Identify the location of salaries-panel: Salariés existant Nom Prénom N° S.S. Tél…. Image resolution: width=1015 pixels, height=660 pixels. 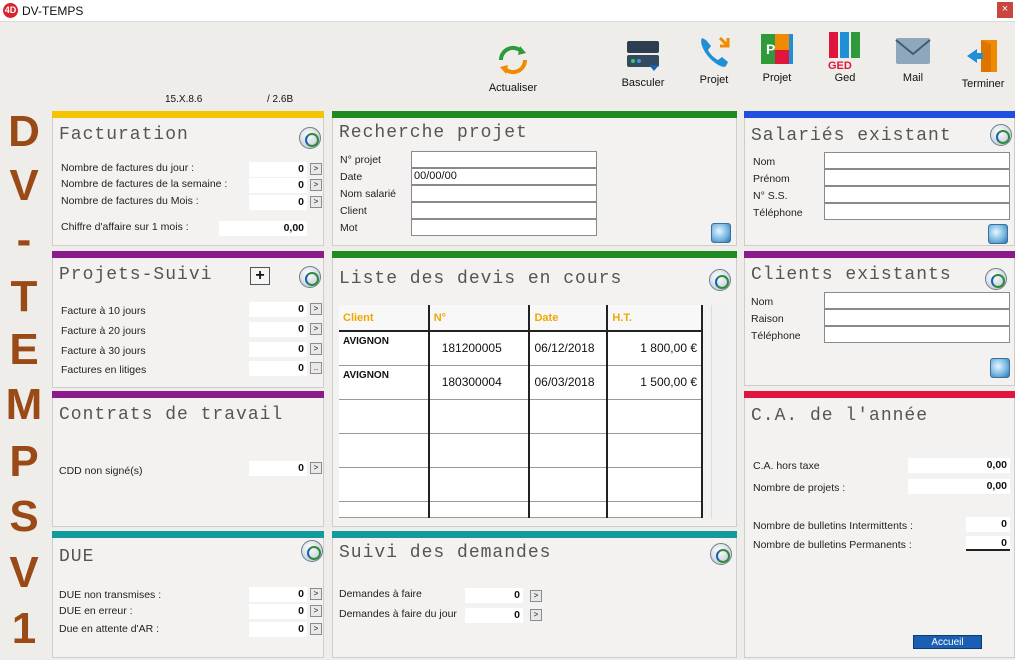
(879, 178).